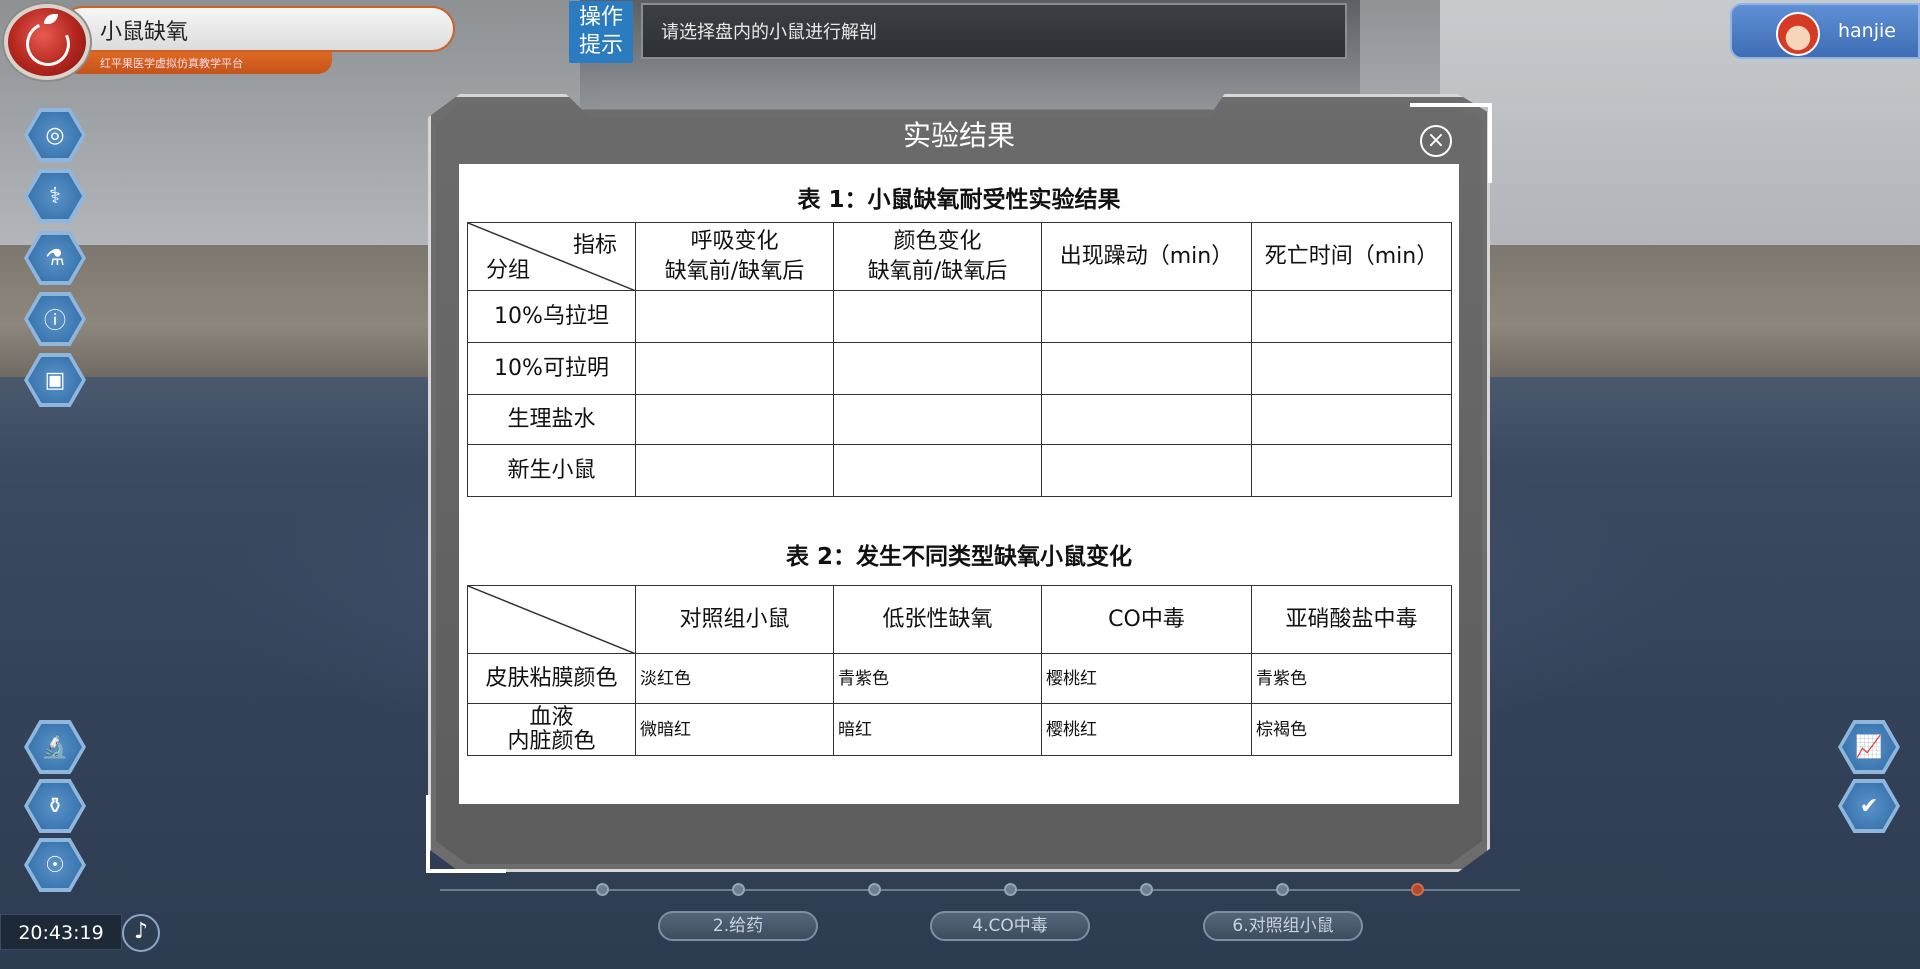 The image size is (1920, 969). Describe the element at coordinates (144, 32) in the screenshot. I see `app-title: 小鼠缺氧` at that location.